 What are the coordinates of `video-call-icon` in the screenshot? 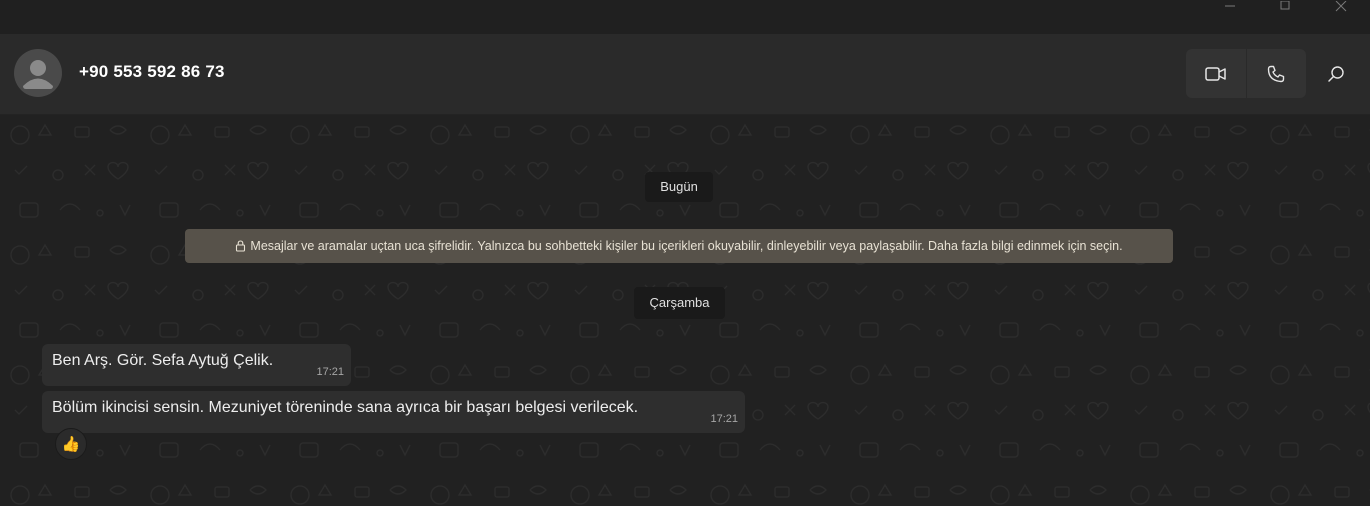 It's located at (1215, 73).